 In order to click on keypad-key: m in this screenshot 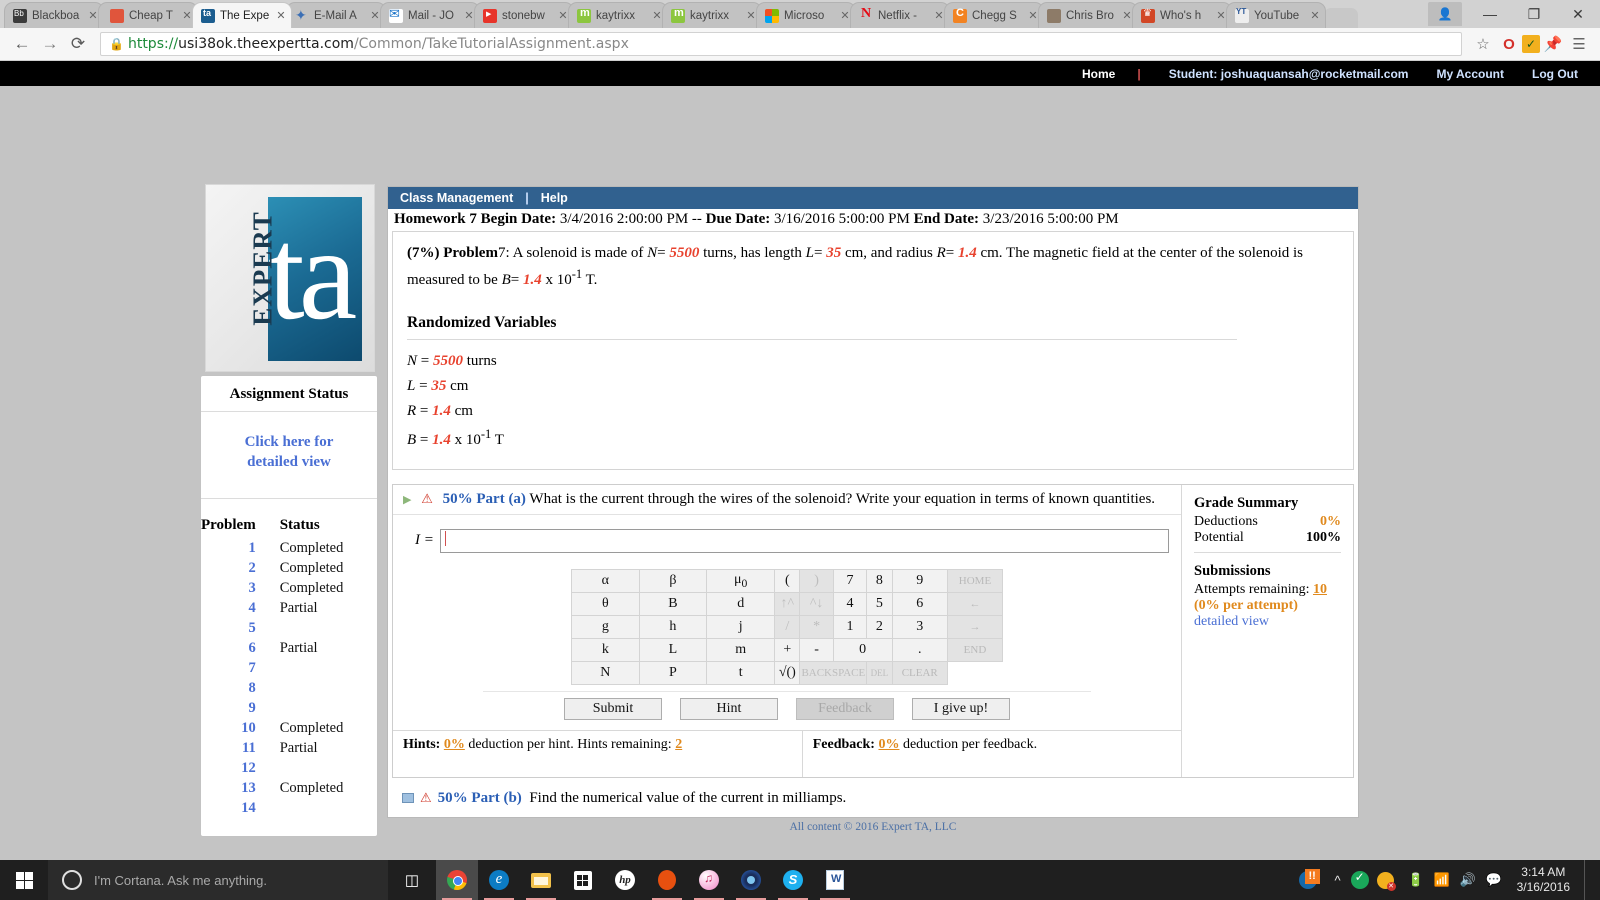, I will do `click(741, 649)`.